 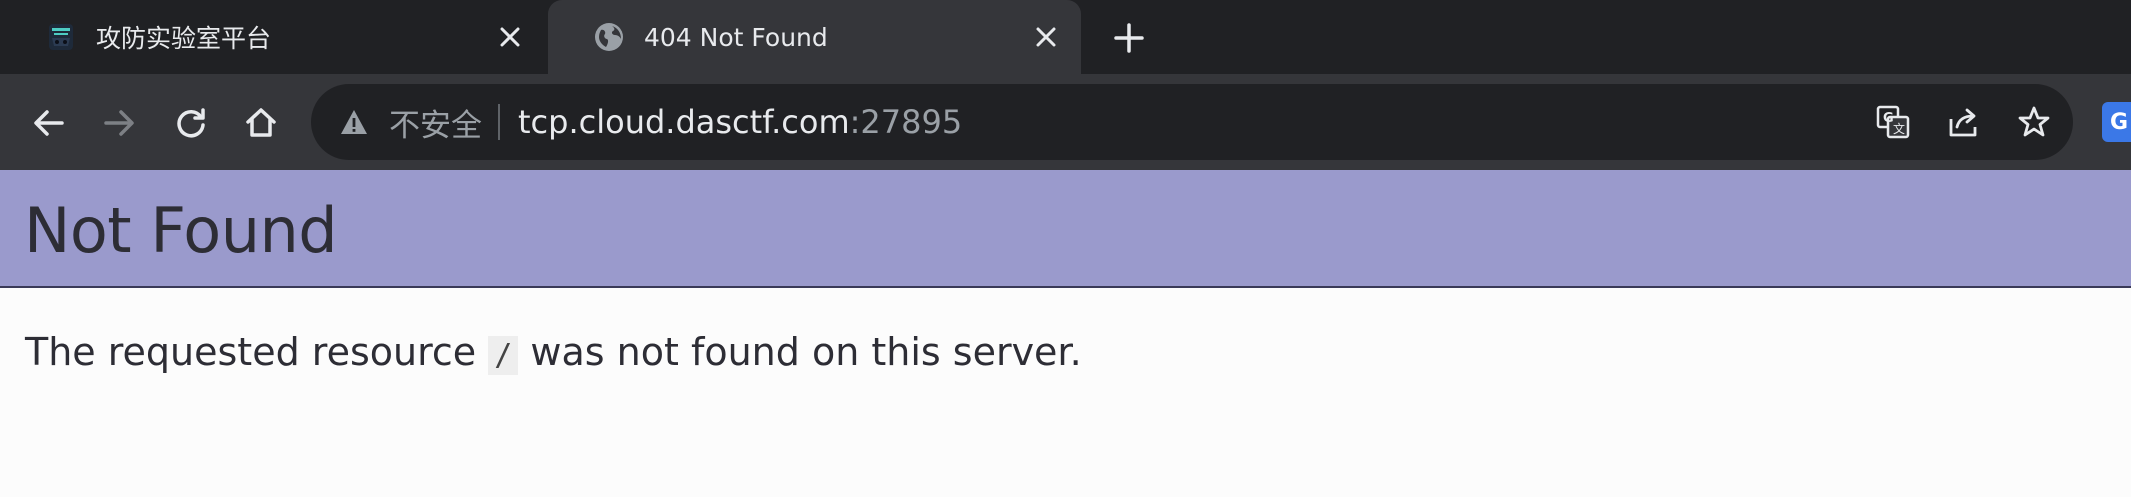 What do you see at coordinates (1129, 38) in the screenshot?
I see `new-tab-button` at bounding box center [1129, 38].